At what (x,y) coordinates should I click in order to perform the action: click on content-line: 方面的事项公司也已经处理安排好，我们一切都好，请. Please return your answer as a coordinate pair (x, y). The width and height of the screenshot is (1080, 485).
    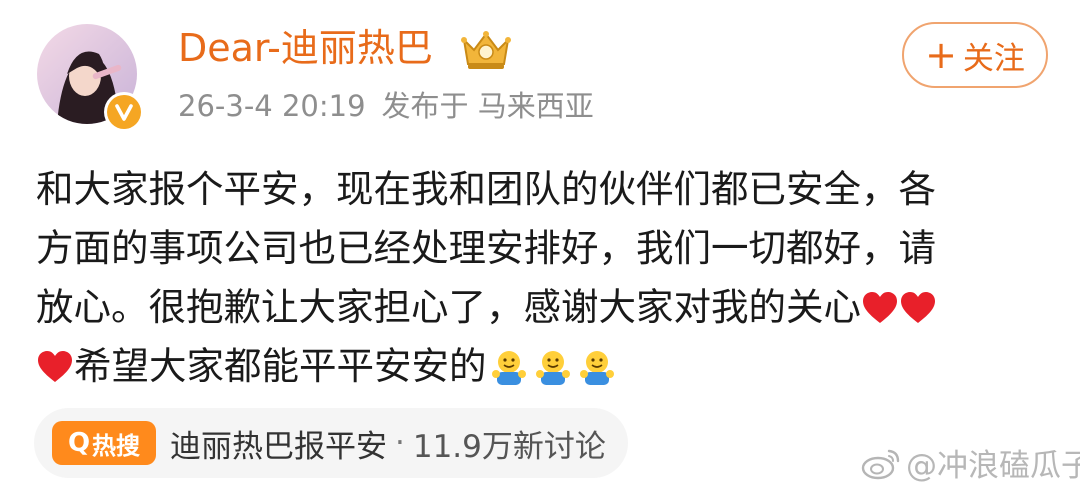
    Looking at the image, I should click on (486, 248).